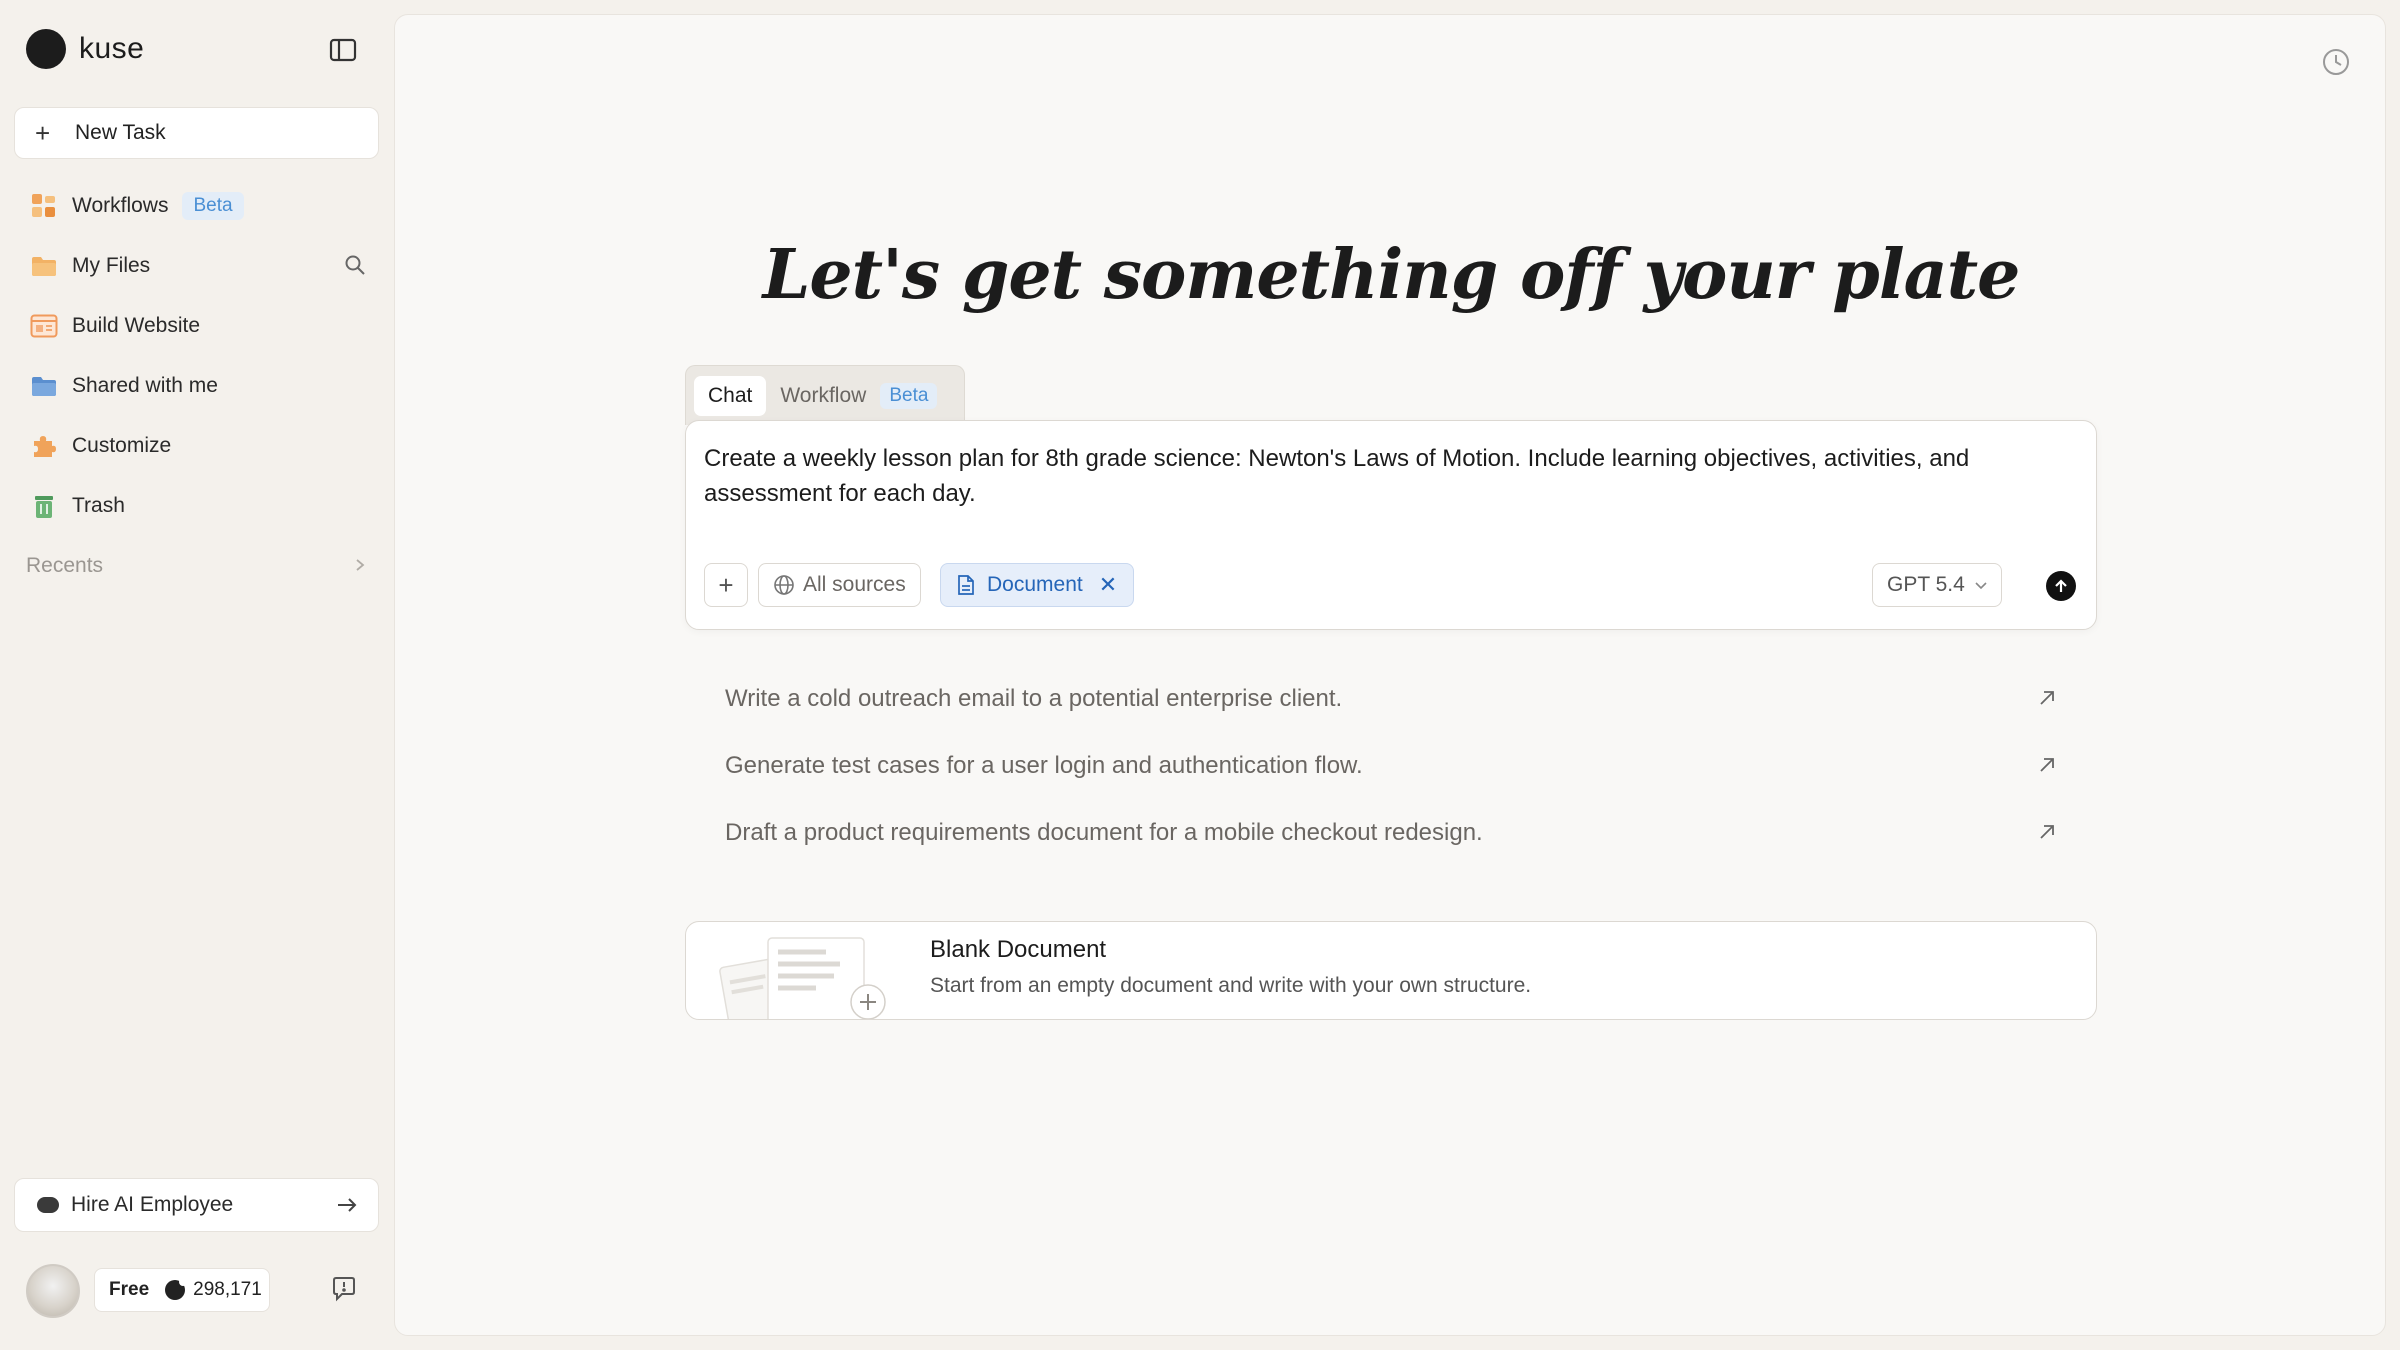 The height and width of the screenshot is (1350, 2400). What do you see at coordinates (806, 975) in the screenshot?
I see `blank-document-illustration` at bounding box center [806, 975].